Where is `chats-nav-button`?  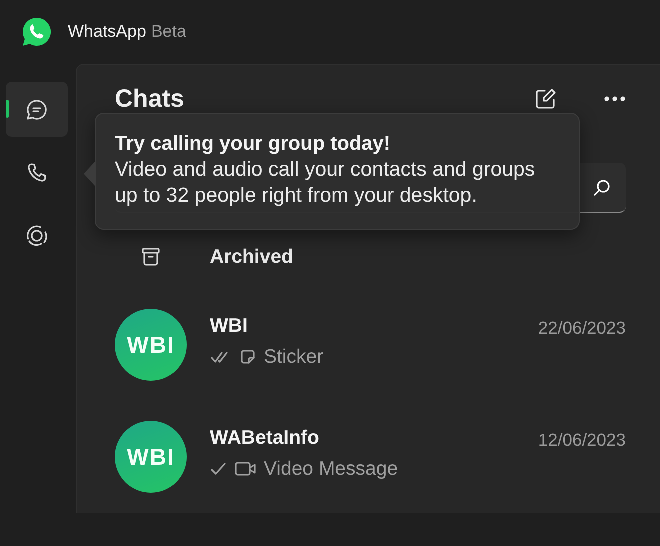
chats-nav-button is located at coordinates (37, 109).